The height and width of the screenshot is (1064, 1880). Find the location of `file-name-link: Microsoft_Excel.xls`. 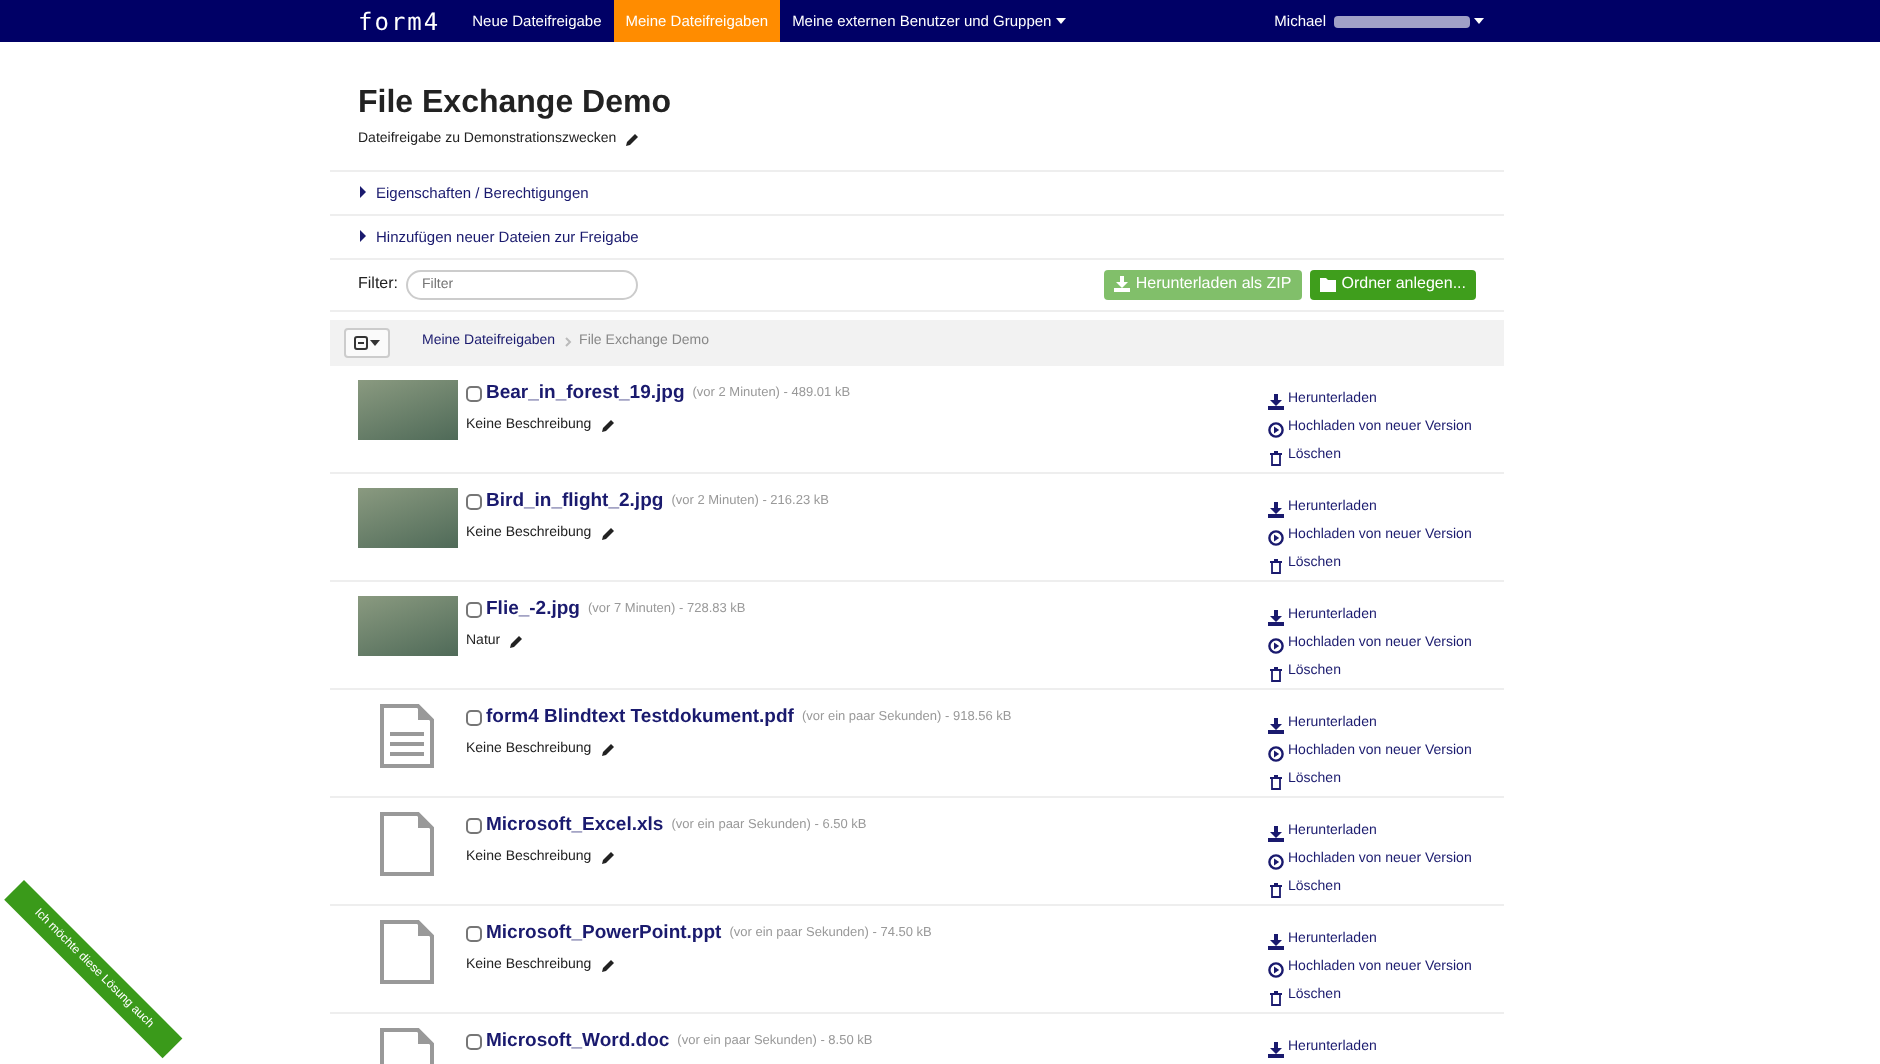

file-name-link: Microsoft_Excel.xls is located at coordinates (575, 825).